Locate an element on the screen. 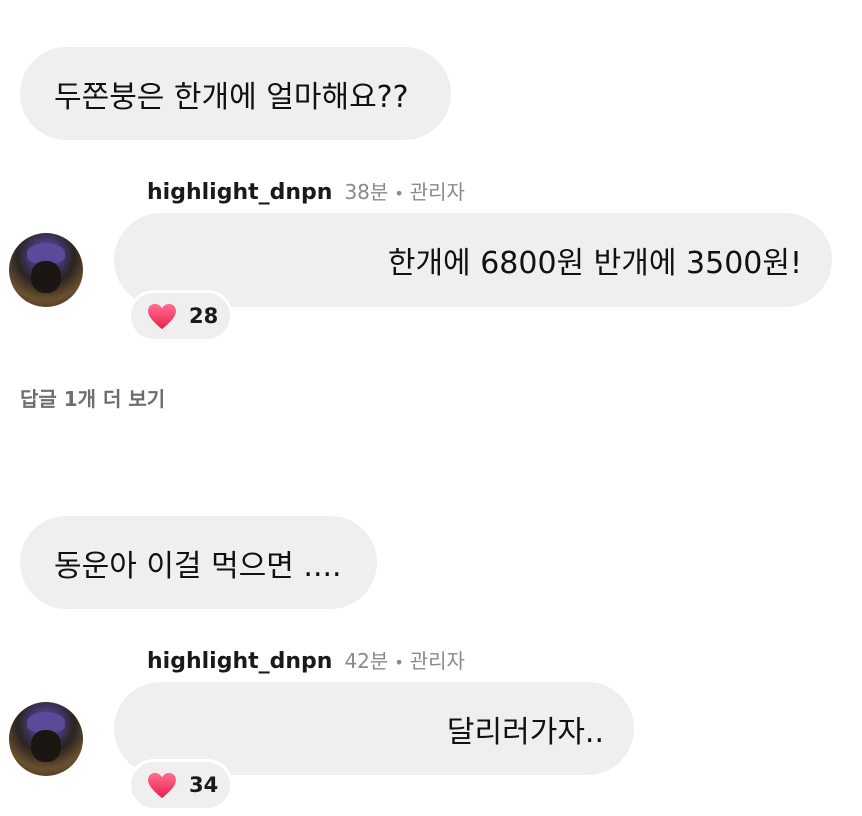  reply-bubble: 한개에 6800원 반개에 3500원! is located at coordinates (473, 260).